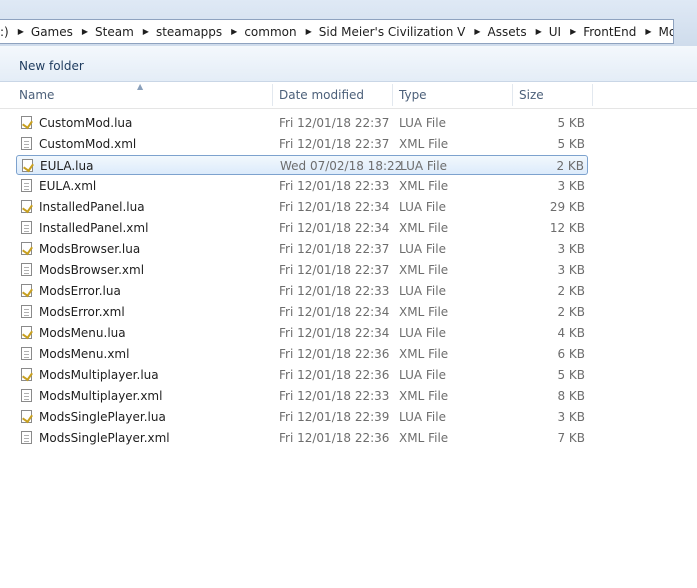 This screenshot has width=697, height=588. Describe the element at coordinates (36, 95) in the screenshot. I see `column-header-name: Name` at that location.